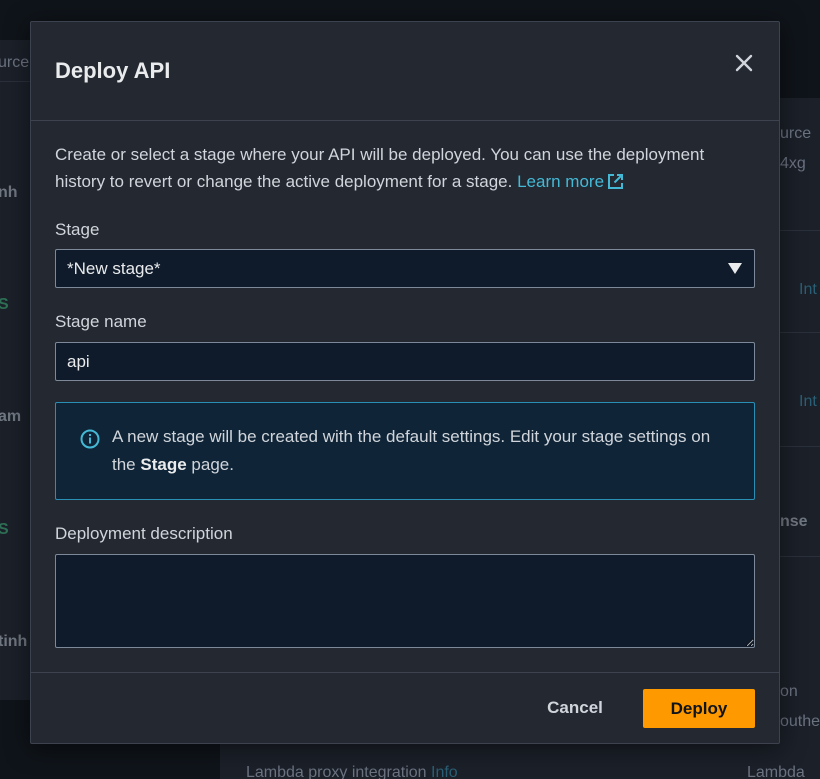 The width and height of the screenshot is (820, 779). I want to click on background-text: nse, so click(794, 521).